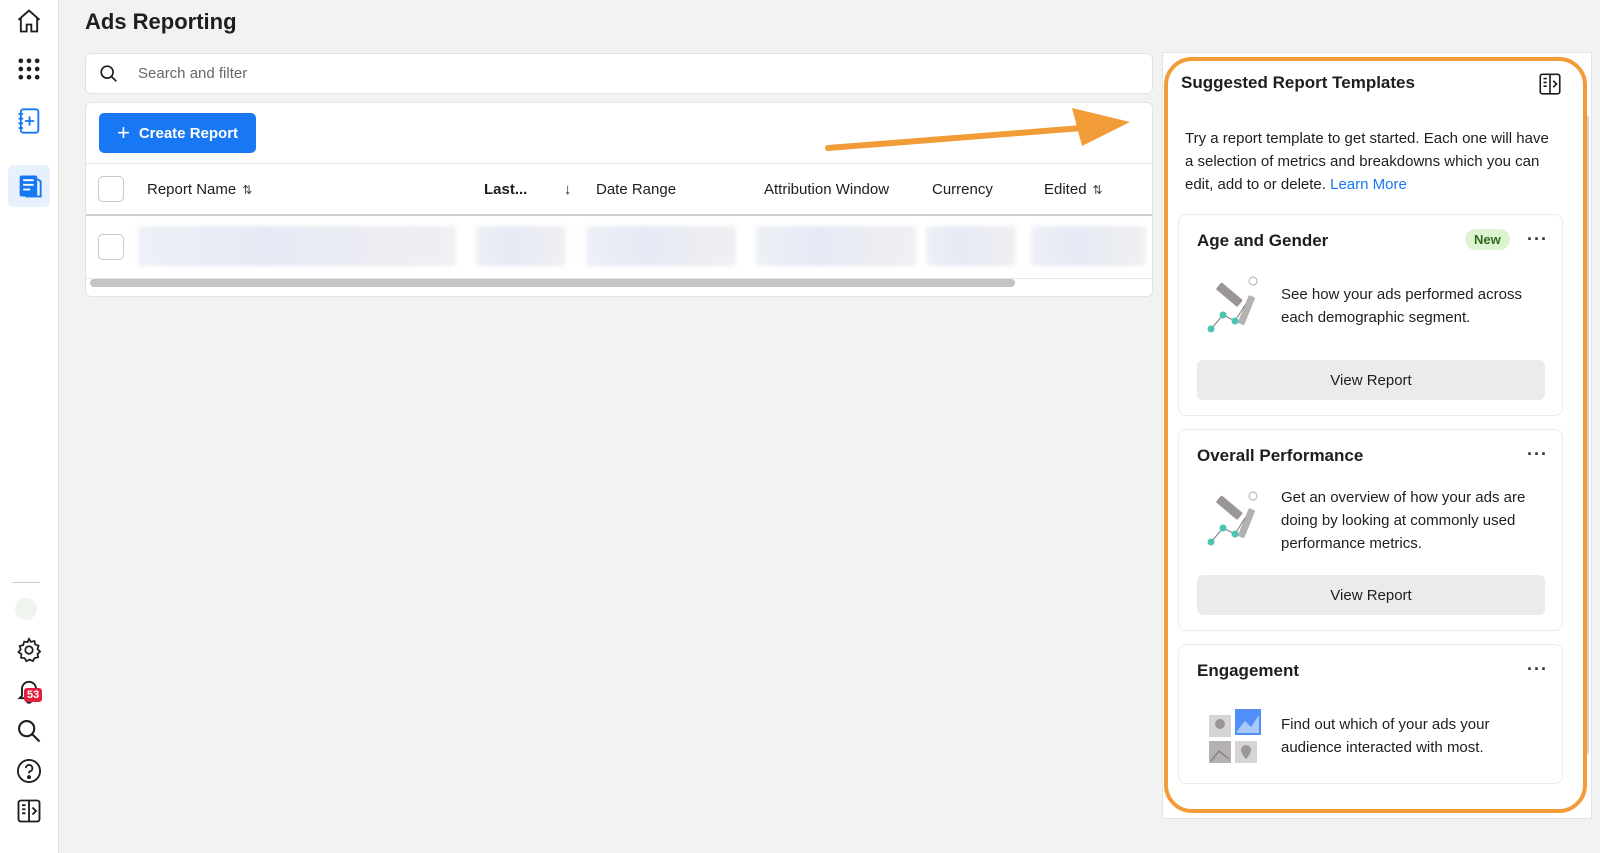 Image resolution: width=1600 pixels, height=853 pixels. Describe the element at coordinates (111, 247) in the screenshot. I see `row-checkbox` at that location.